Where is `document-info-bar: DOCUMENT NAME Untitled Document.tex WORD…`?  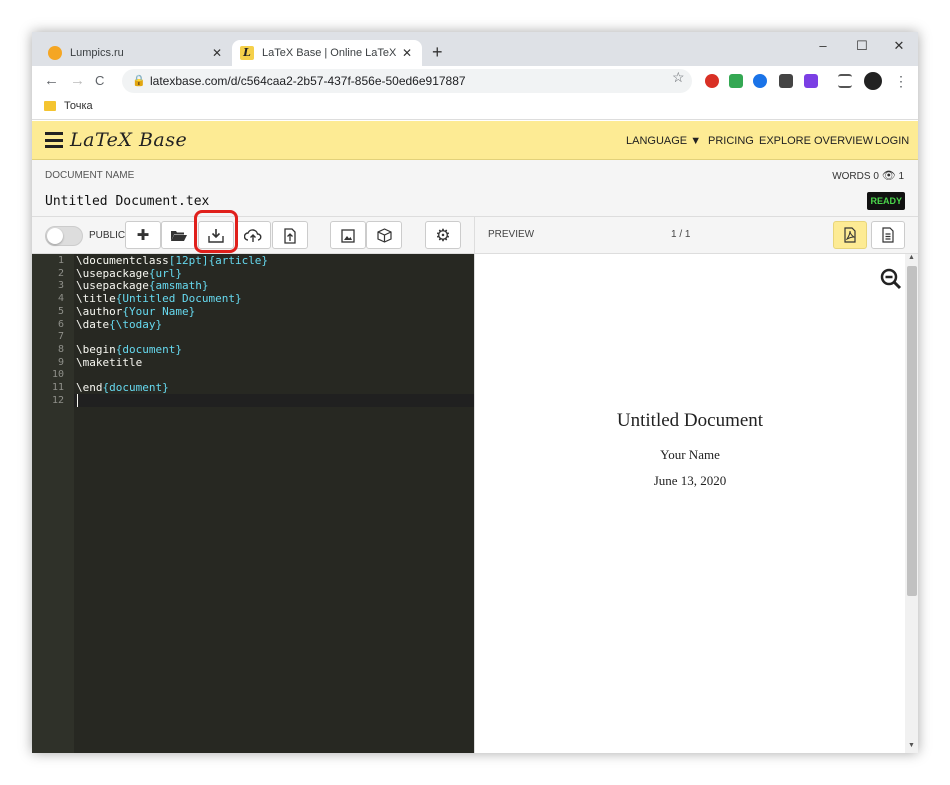 document-info-bar: DOCUMENT NAME Untitled Document.tex WORD… is located at coordinates (475, 188).